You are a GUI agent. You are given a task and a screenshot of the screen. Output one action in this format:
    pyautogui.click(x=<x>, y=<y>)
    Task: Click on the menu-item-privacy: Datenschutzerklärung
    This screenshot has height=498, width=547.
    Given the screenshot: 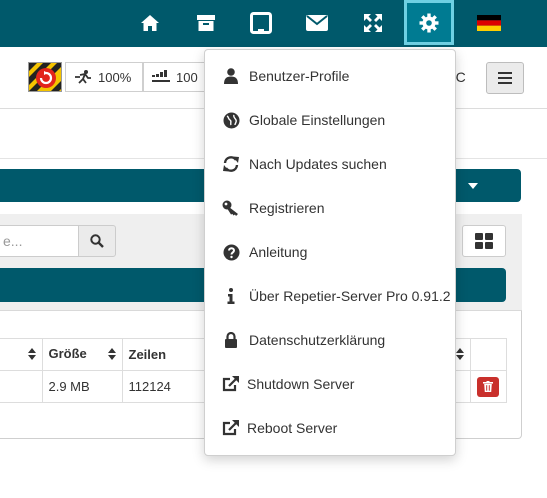 What is the action you would take?
    pyautogui.click(x=330, y=340)
    